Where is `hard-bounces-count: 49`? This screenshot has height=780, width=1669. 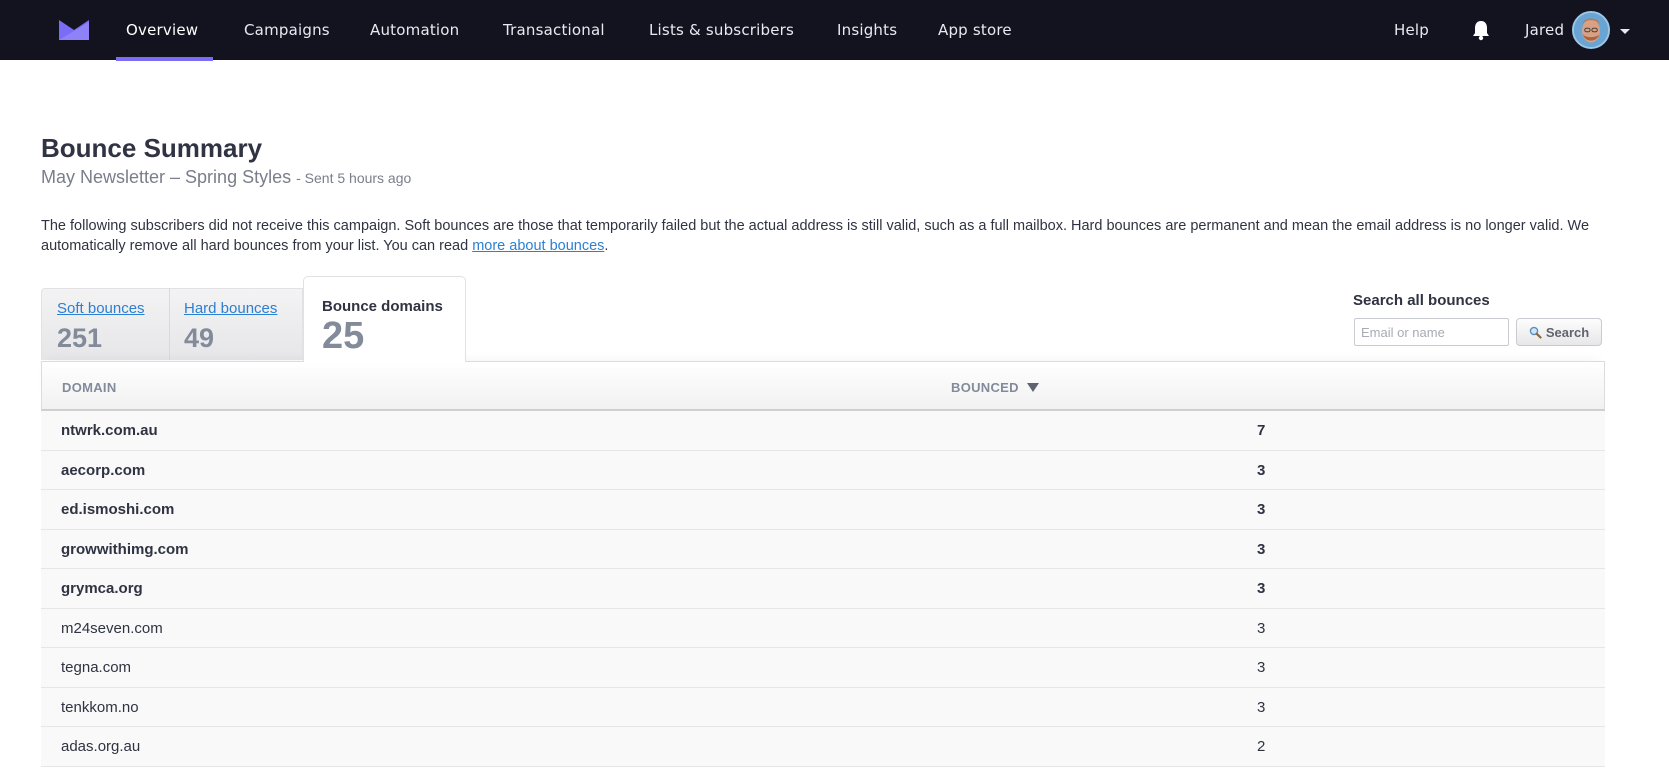
hard-bounces-count: 49 is located at coordinates (199, 338).